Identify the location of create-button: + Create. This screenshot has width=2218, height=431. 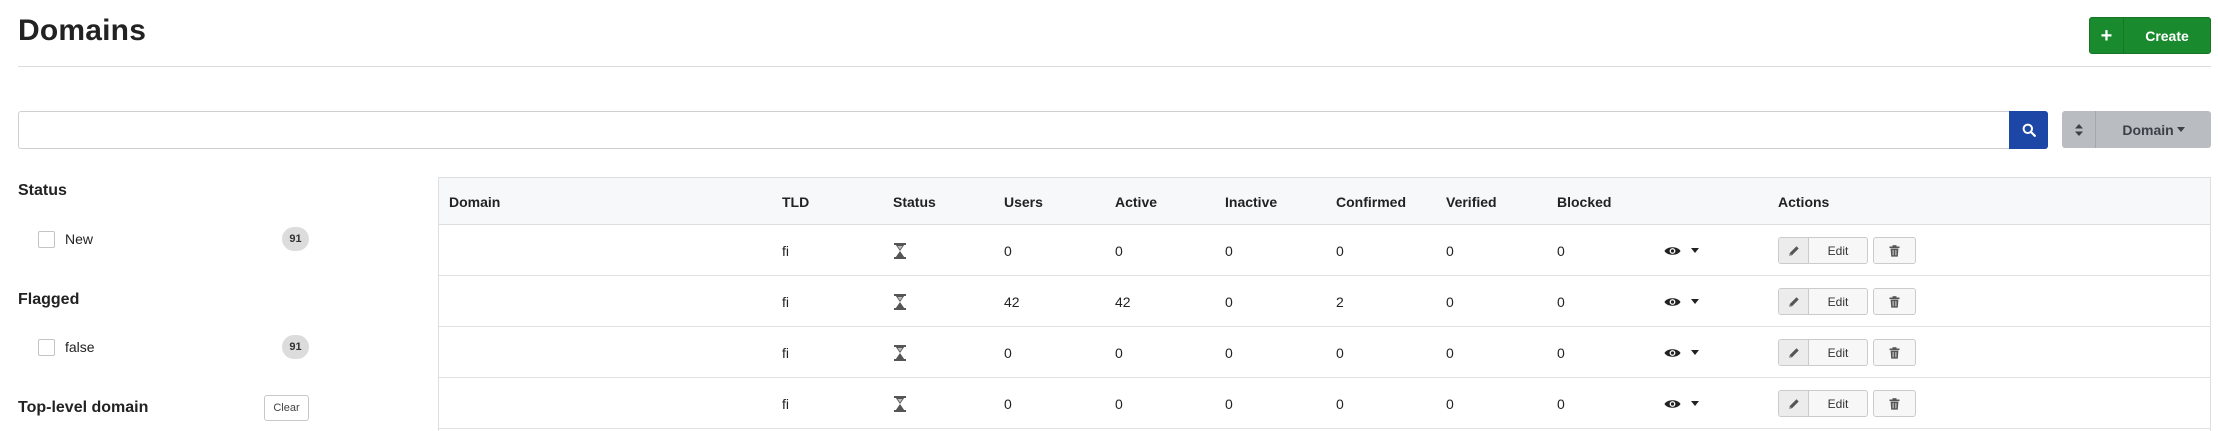
(2150, 35).